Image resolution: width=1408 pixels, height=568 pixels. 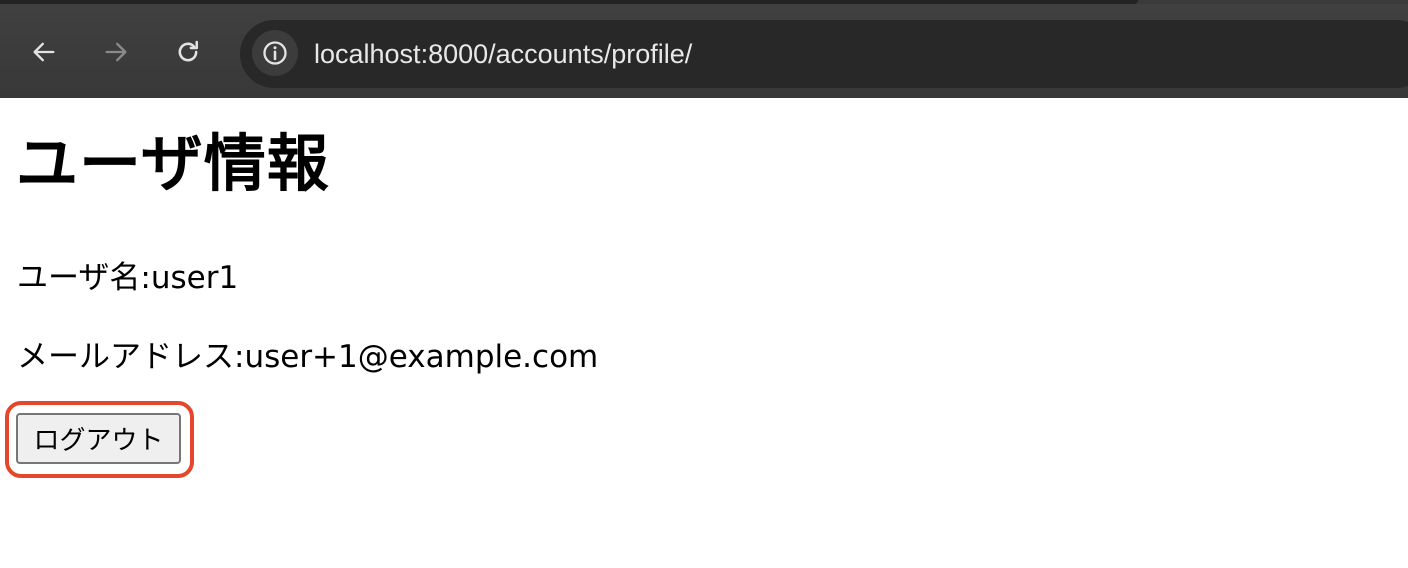 I want to click on reload-button, so click(x=188, y=52).